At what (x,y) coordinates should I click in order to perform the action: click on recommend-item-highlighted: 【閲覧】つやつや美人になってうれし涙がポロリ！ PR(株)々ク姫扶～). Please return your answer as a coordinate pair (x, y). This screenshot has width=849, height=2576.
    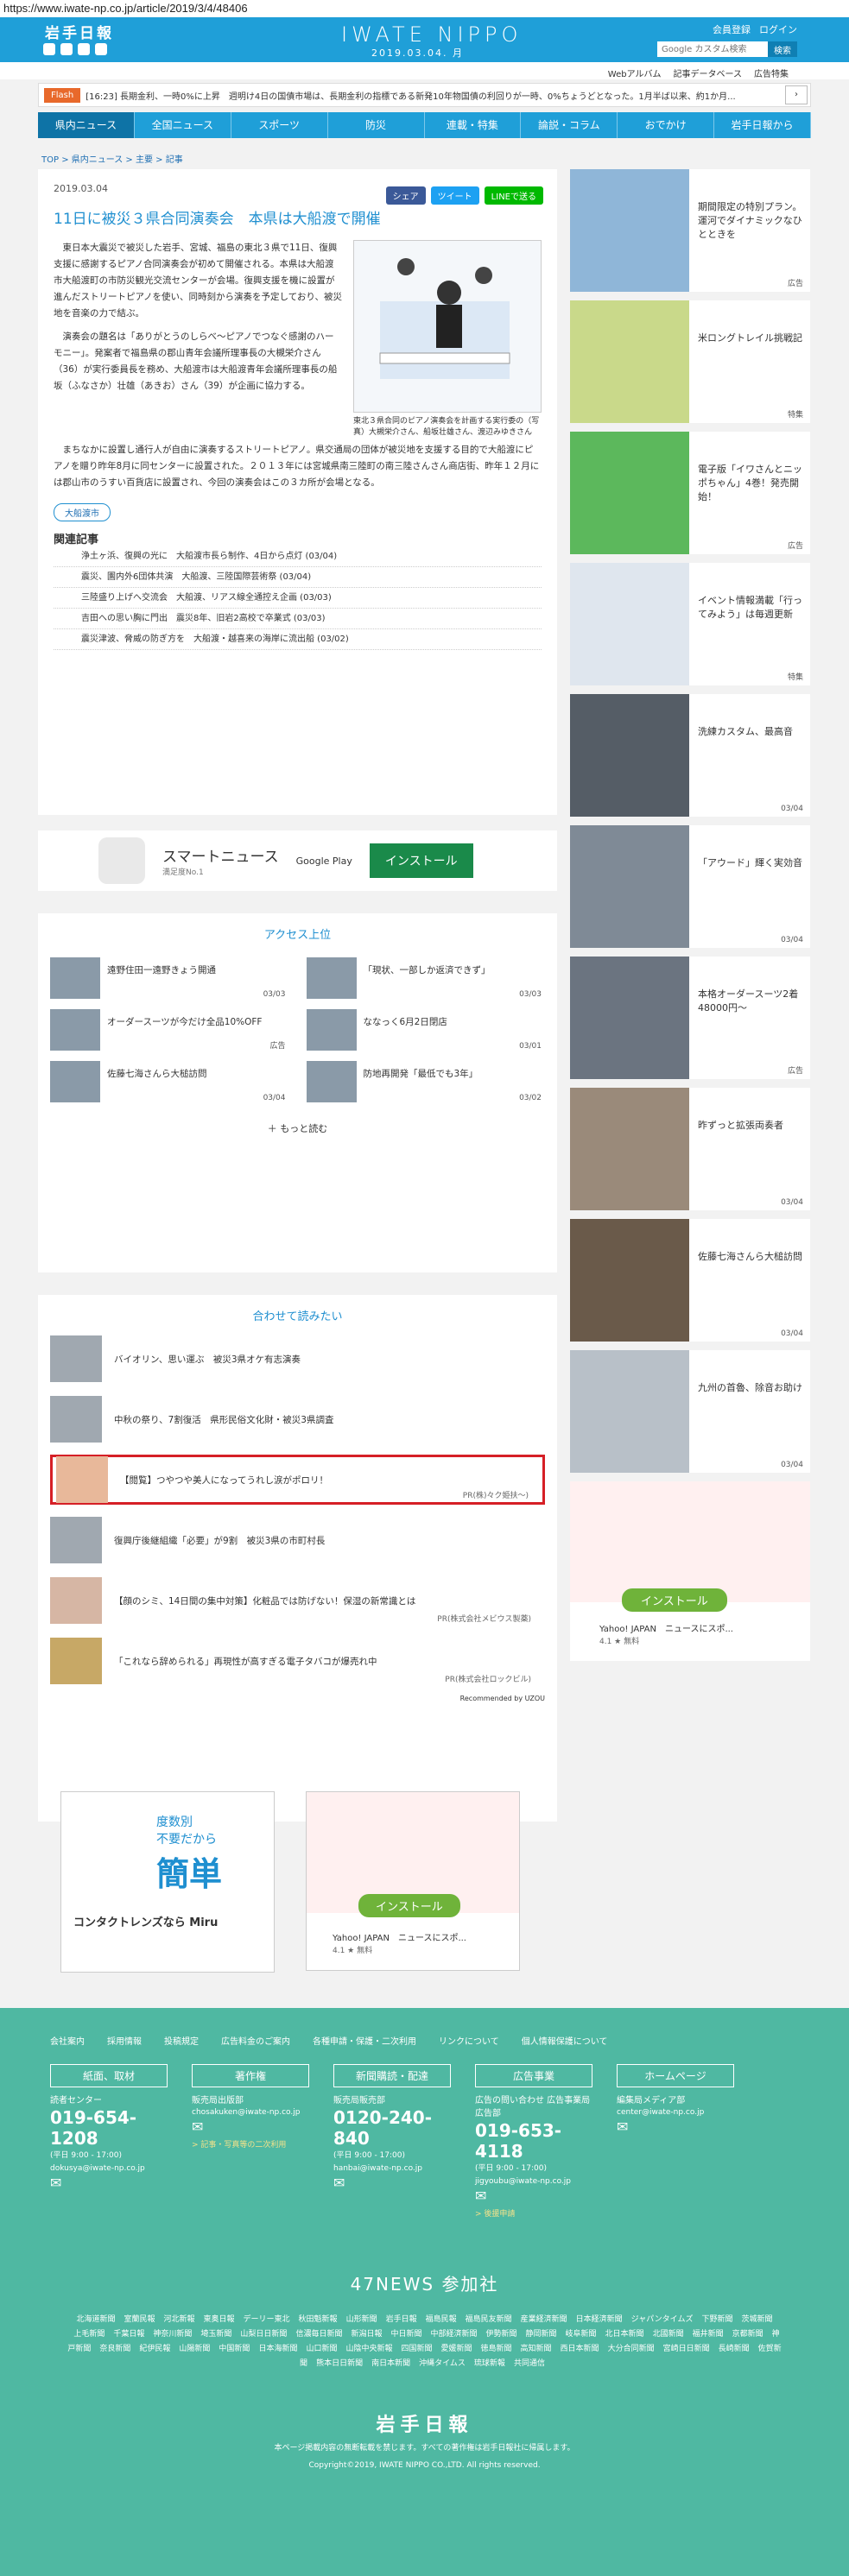
    Looking at the image, I should click on (297, 1480).